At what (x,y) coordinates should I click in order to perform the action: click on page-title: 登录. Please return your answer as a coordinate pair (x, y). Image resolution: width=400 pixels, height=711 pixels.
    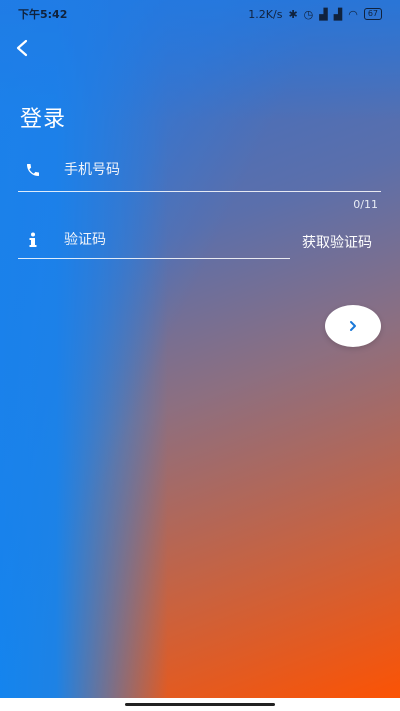
    Looking at the image, I should click on (43, 119).